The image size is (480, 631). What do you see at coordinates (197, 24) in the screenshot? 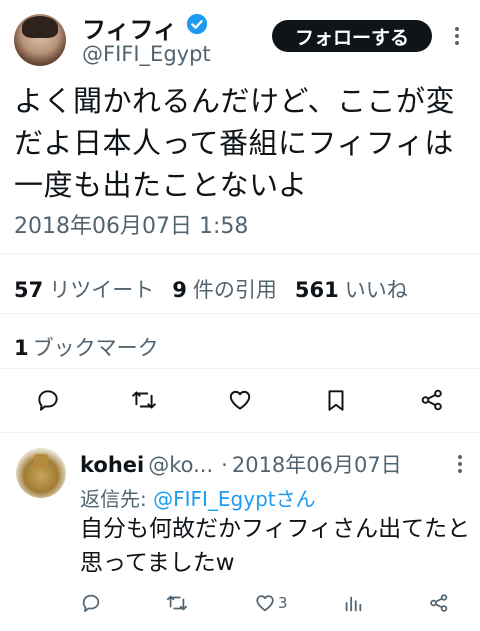
I see `verified-badge-icon` at bounding box center [197, 24].